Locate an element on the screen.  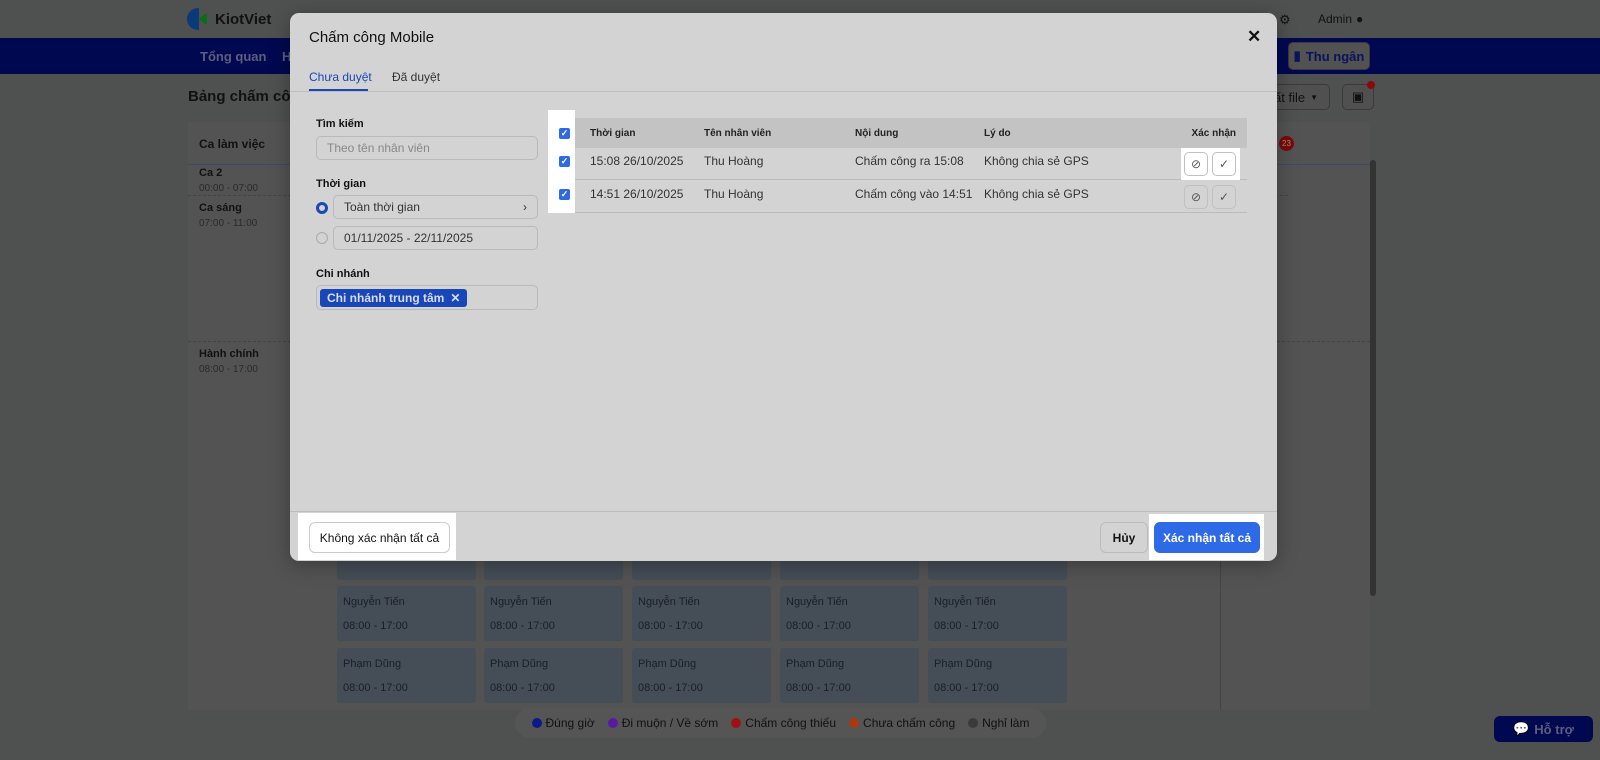
cashier-button: ▮ Thu ngân is located at coordinates (1329, 56).